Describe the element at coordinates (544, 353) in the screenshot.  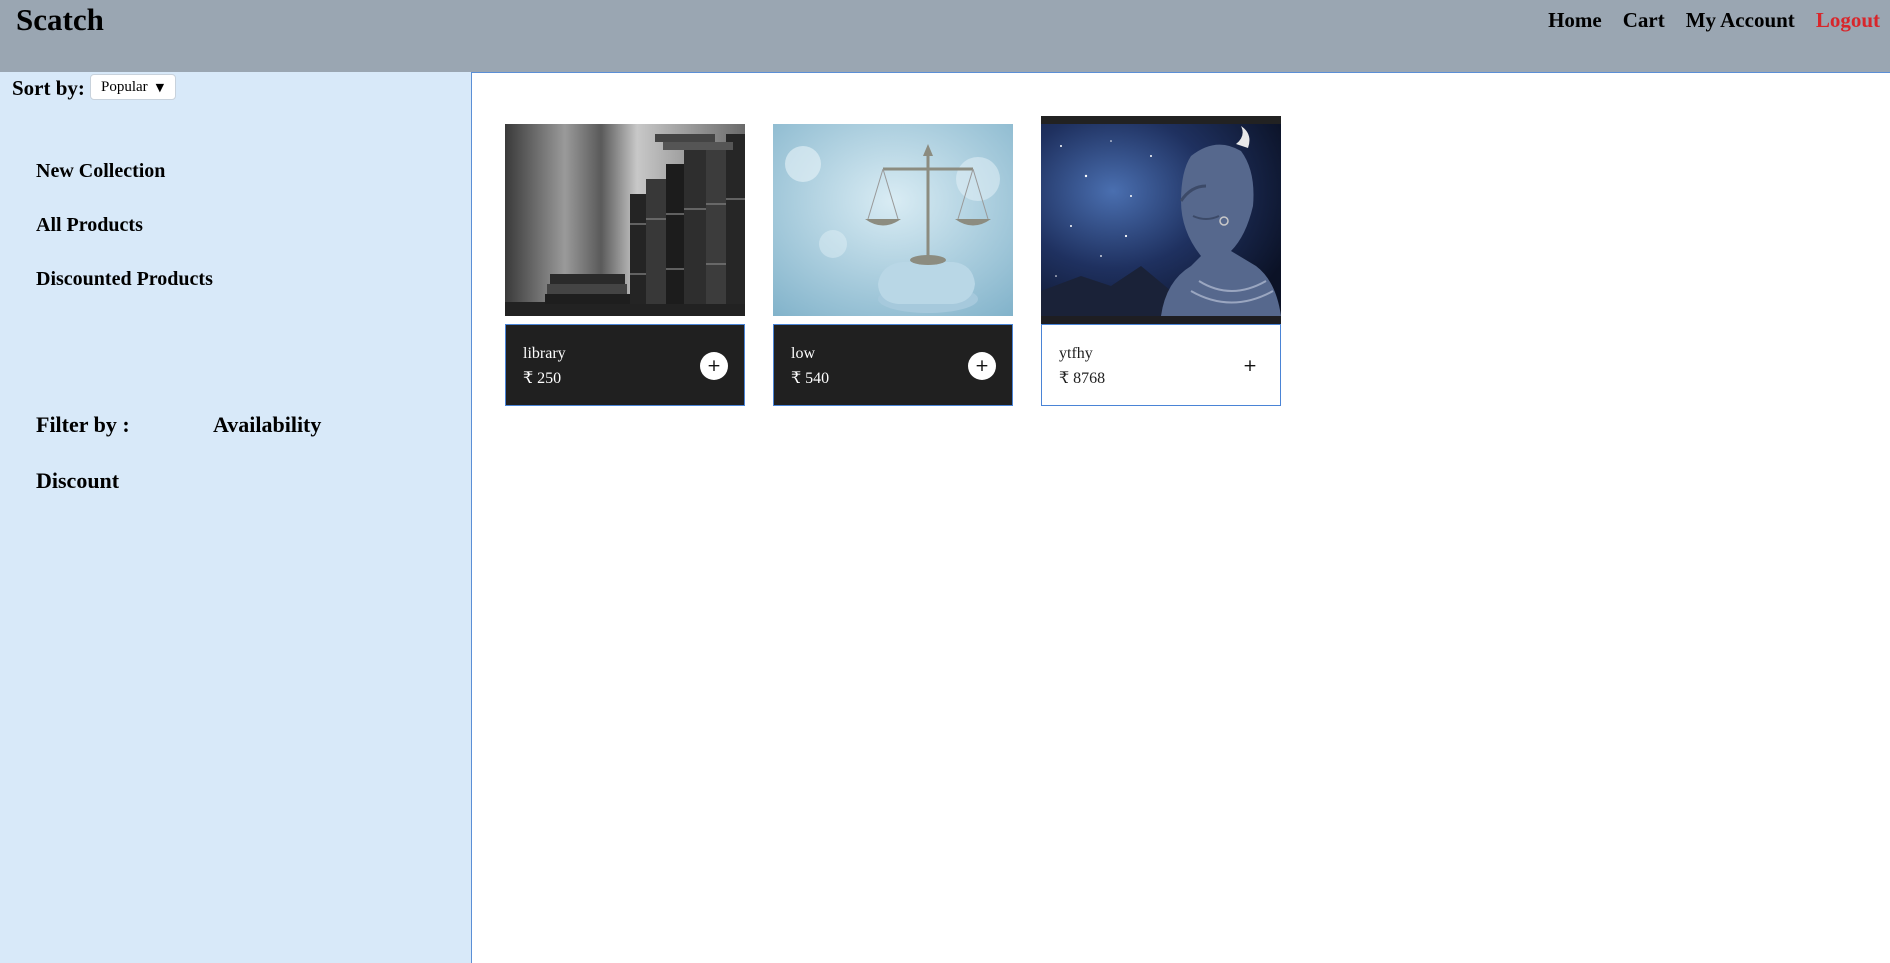
I see `product-name: library` at that location.